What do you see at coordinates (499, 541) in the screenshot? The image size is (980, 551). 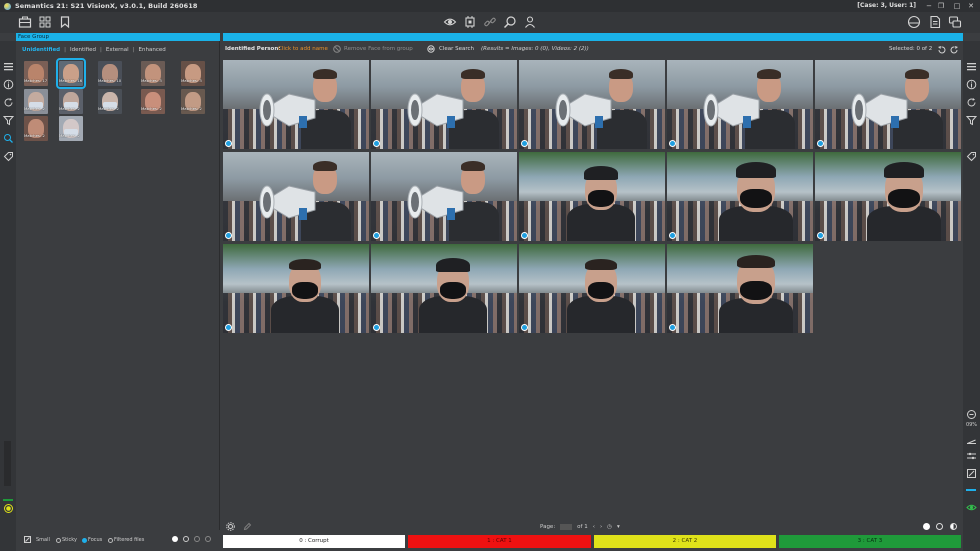 I see `category-cat1-button: 1 : CAT 1` at bounding box center [499, 541].